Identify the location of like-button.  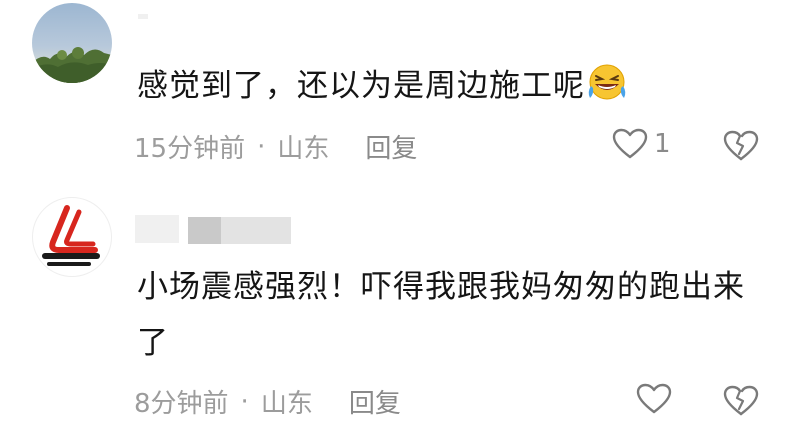
(654, 399).